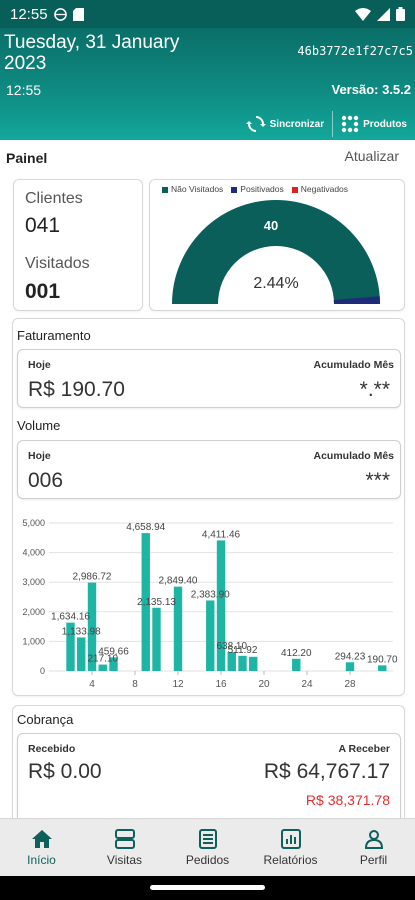  I want to click on chart-x-tick-label: 12, so click(178, 684).